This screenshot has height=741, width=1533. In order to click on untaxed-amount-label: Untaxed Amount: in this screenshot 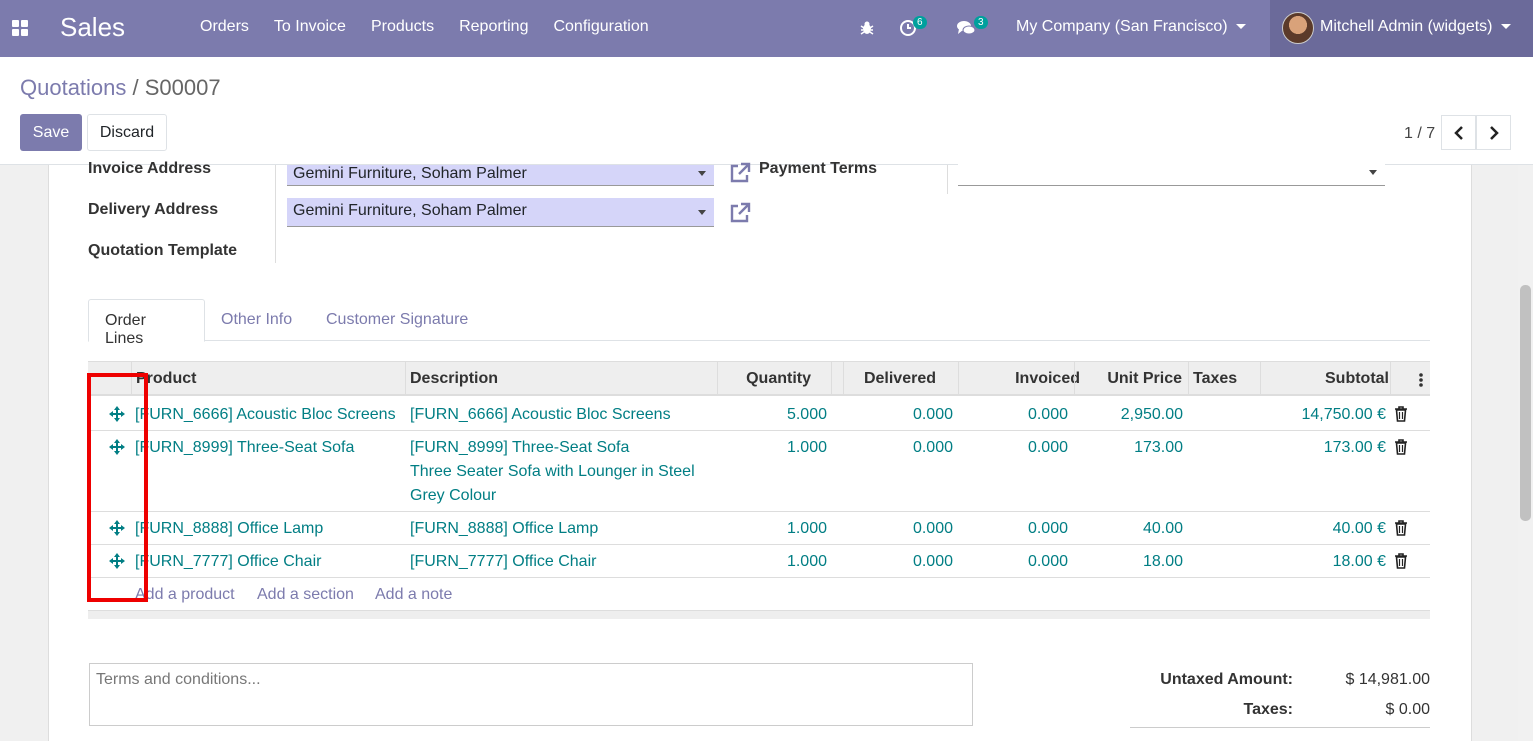, I will do `click(1226, 679)`.